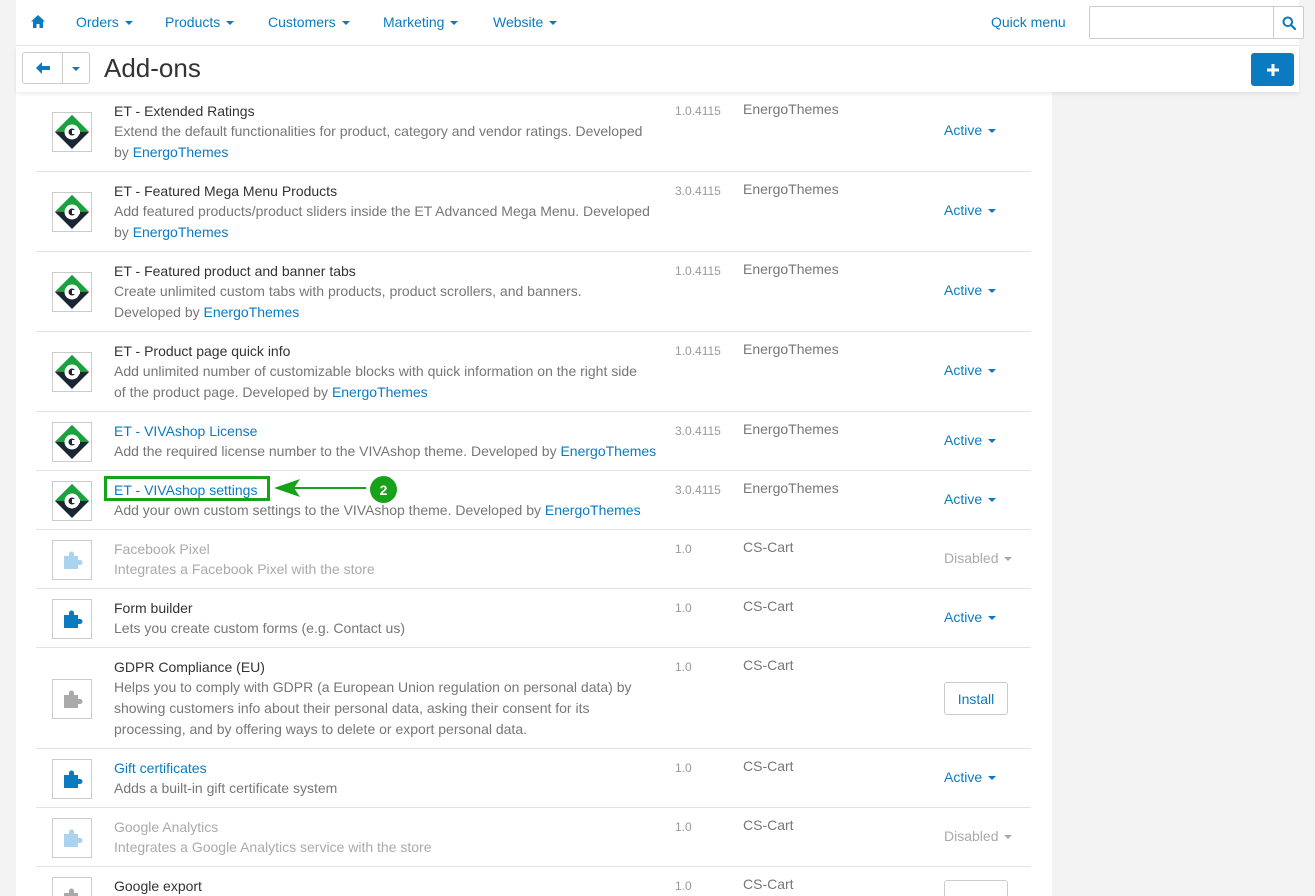 This screenshot has height=896, width=1315. What do you see at coordinates (421, 22) in the screenshot?
I see `nav-marketing: Marketing` at bounding box center [421, 22].